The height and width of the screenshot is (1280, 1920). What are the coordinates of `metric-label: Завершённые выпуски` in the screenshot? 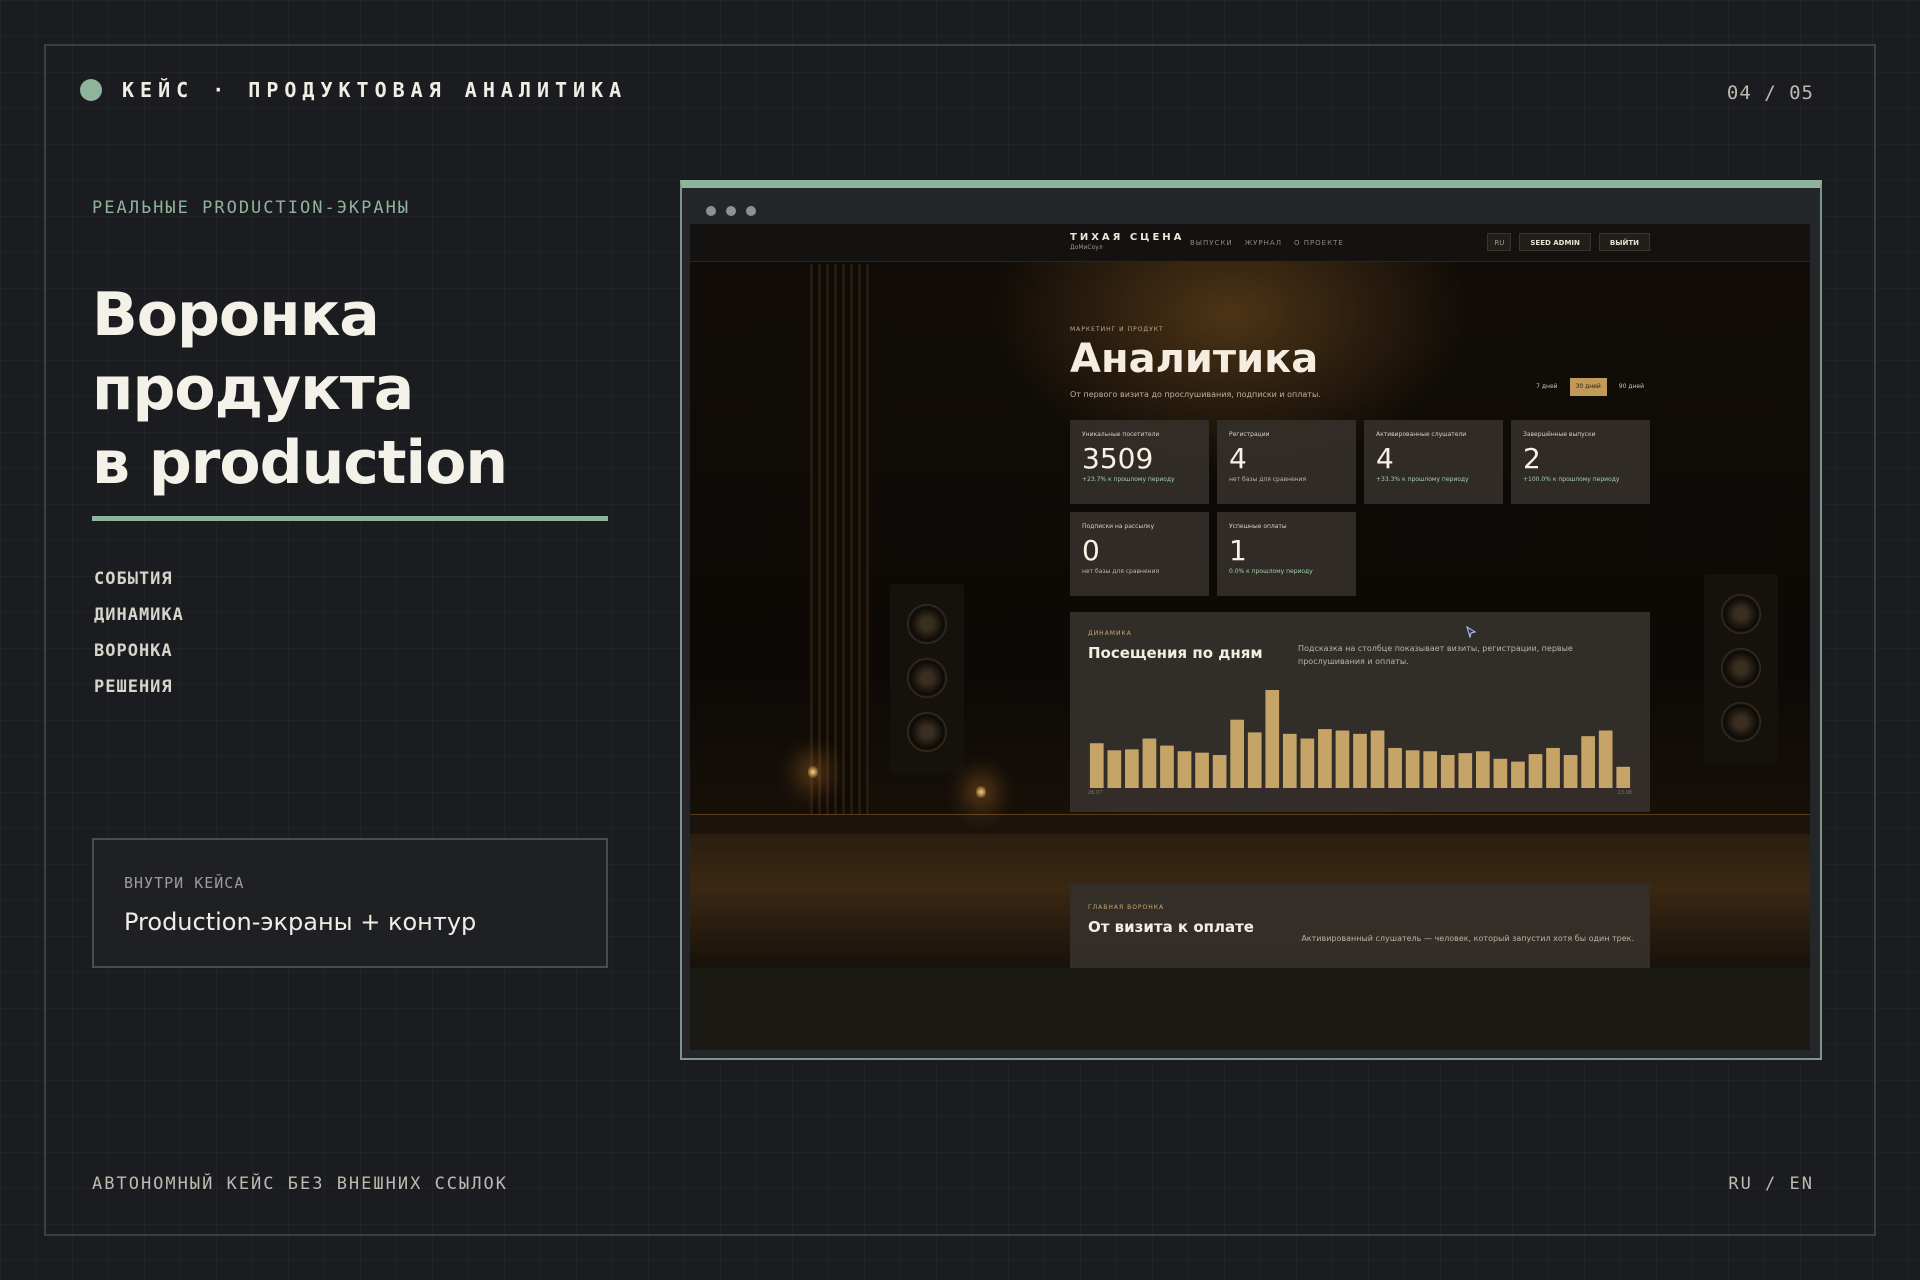 It's located at (1559, 434).